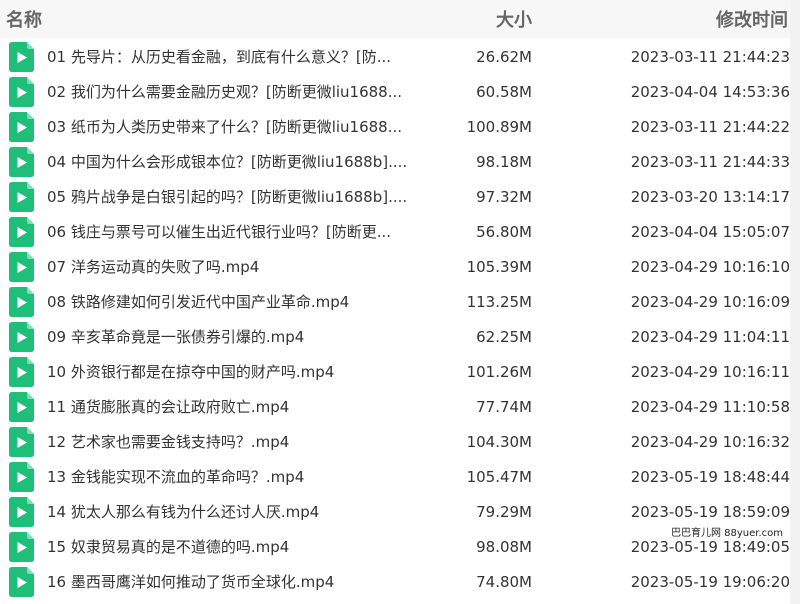 The width and height of the screenshot is (800, 604). Describe the element at coordinates (168, 442) in the screenshot. I see `file-name: 12 艺术家也需要金钱支持吗？.mp4` at that location.